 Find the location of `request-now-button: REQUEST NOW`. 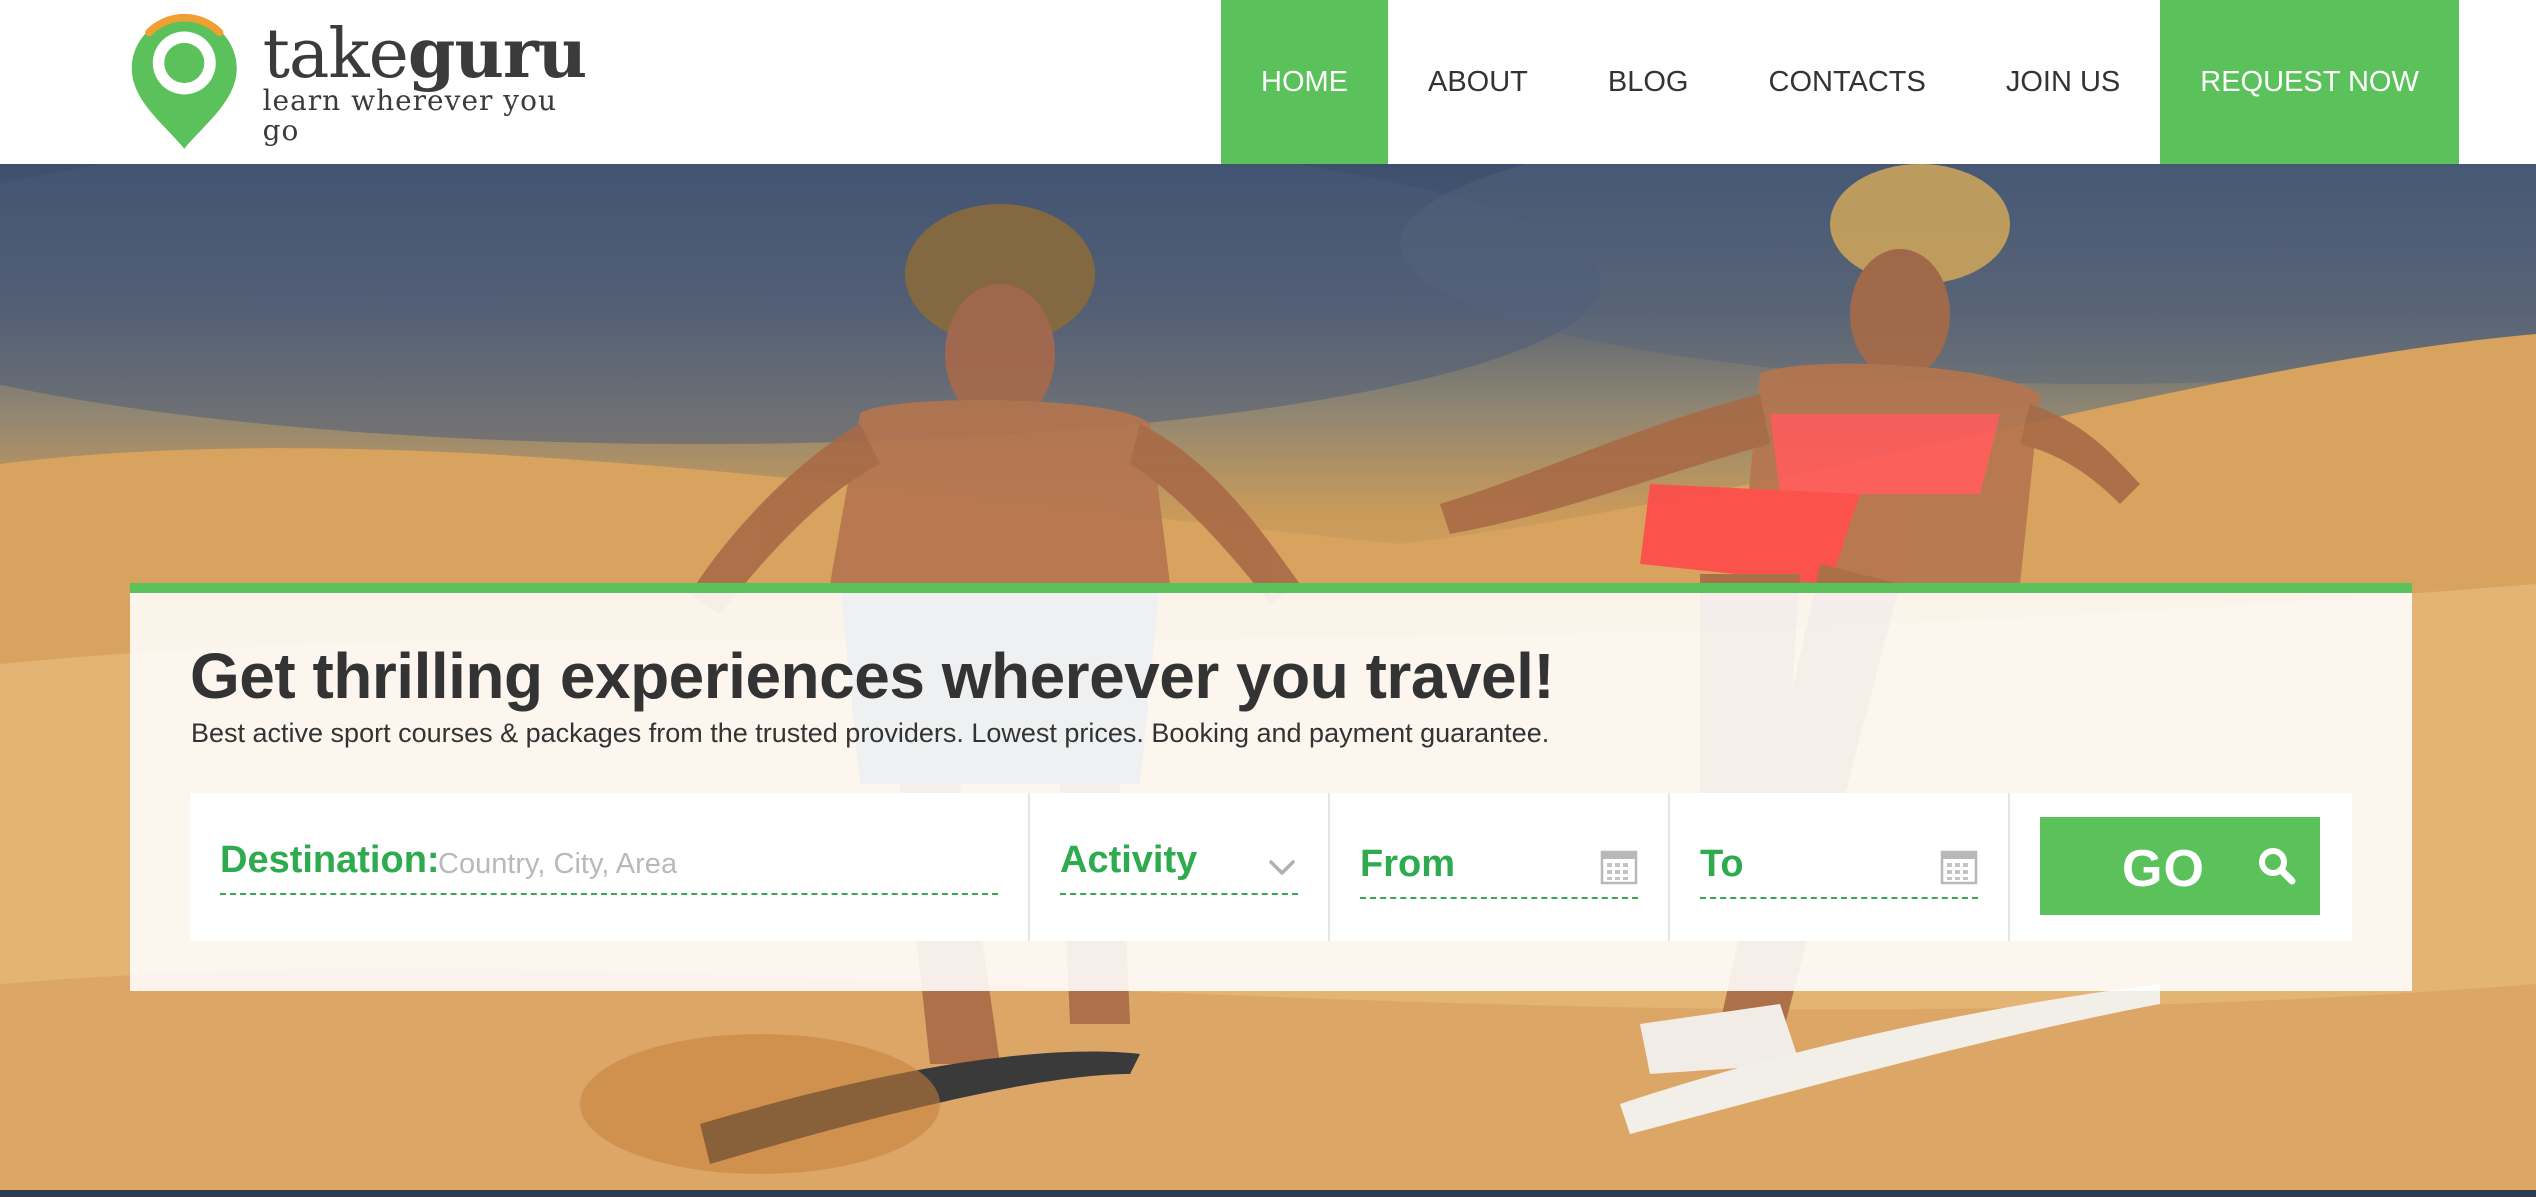

request-now-button: REQUEST NOW is located at coordinates (2309, 82).